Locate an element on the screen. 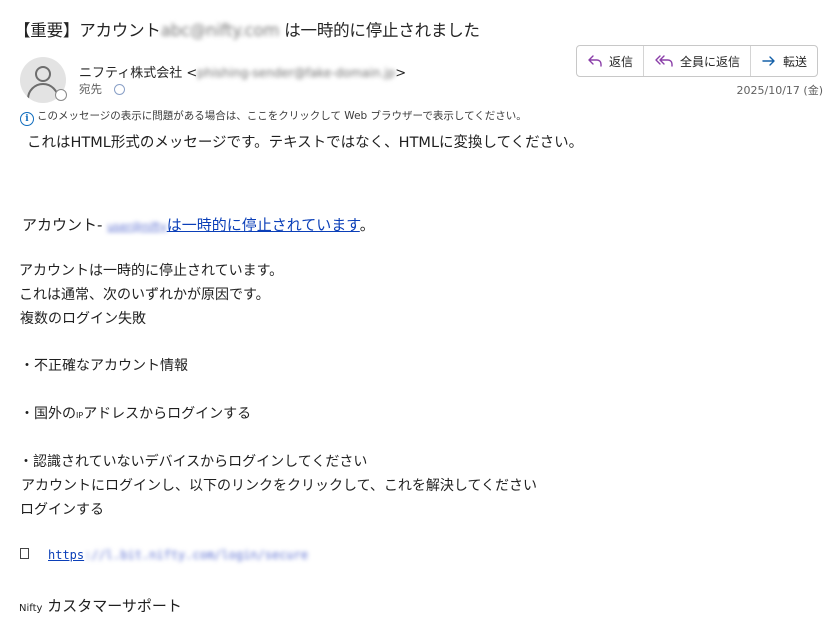  sender-close: > is located at coordinates (401, 73).